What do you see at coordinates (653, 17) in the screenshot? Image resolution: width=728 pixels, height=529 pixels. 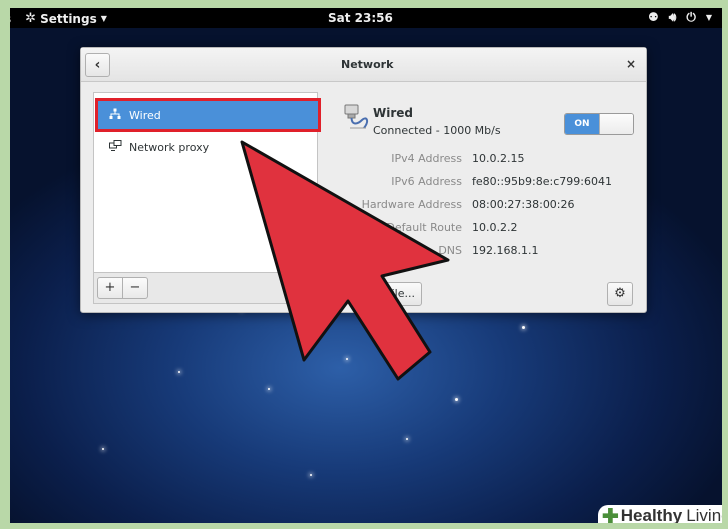 I see `network-status-icon: ⚉` at bounding box center [653, 17].